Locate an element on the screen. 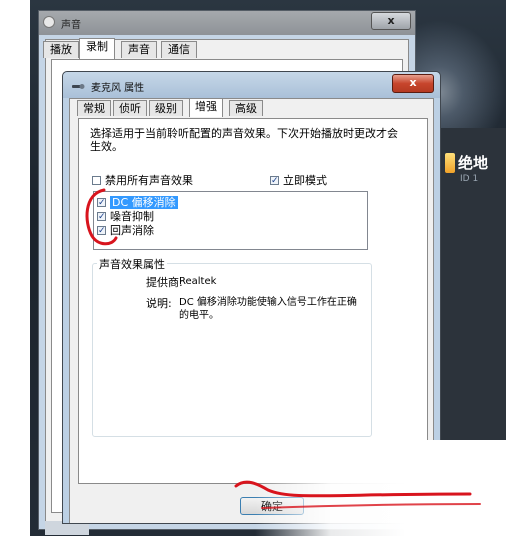 This screenshot has height=536, width=506. tab-enhancements: 增强 is located at coordinates (206, 107).